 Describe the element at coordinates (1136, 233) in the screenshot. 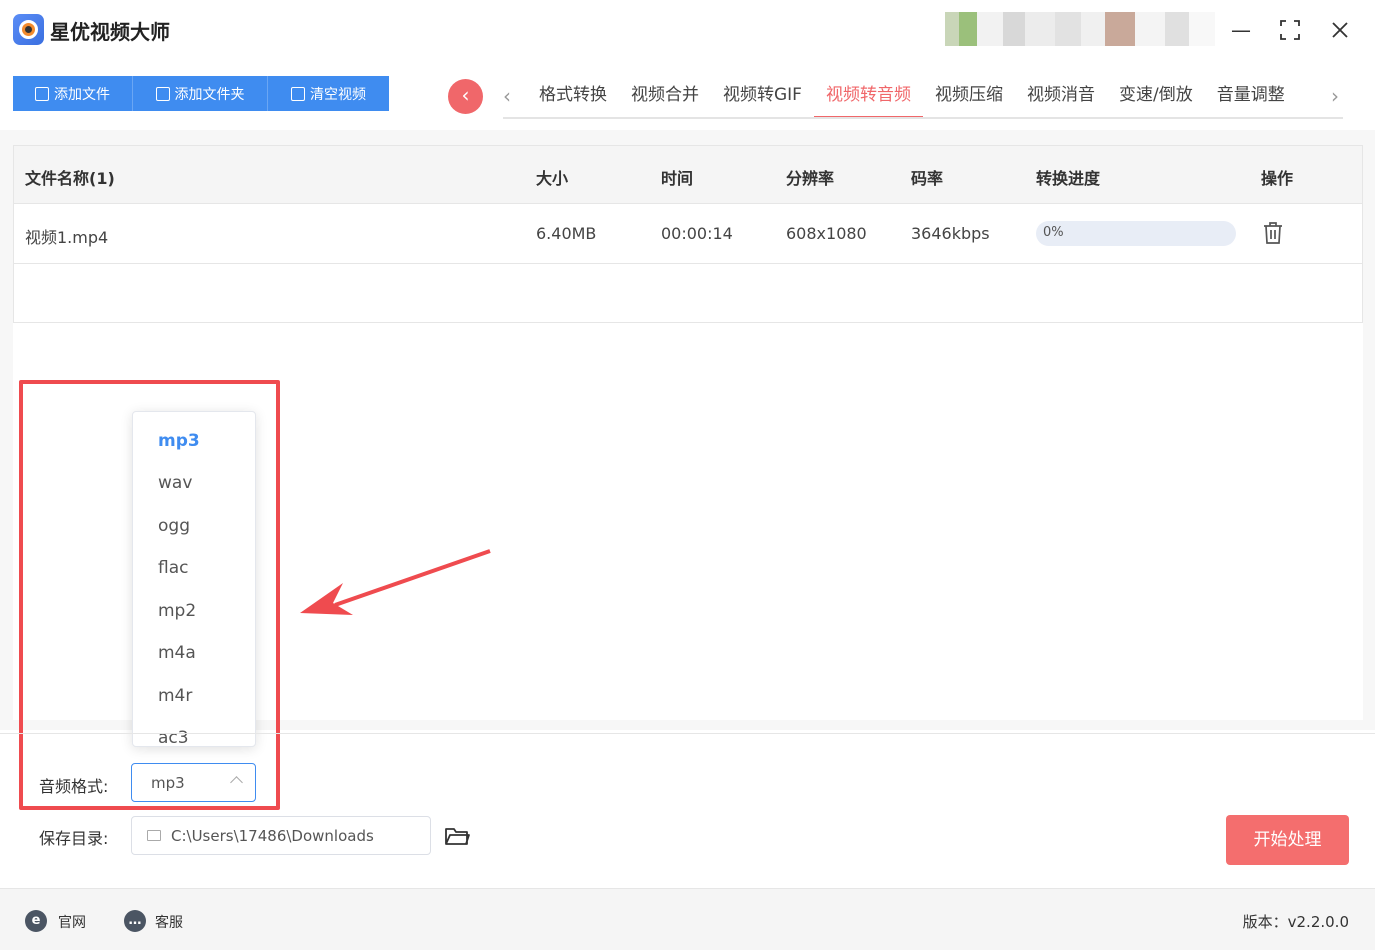

I see `conversion-progress-bar: 0%` at that location.